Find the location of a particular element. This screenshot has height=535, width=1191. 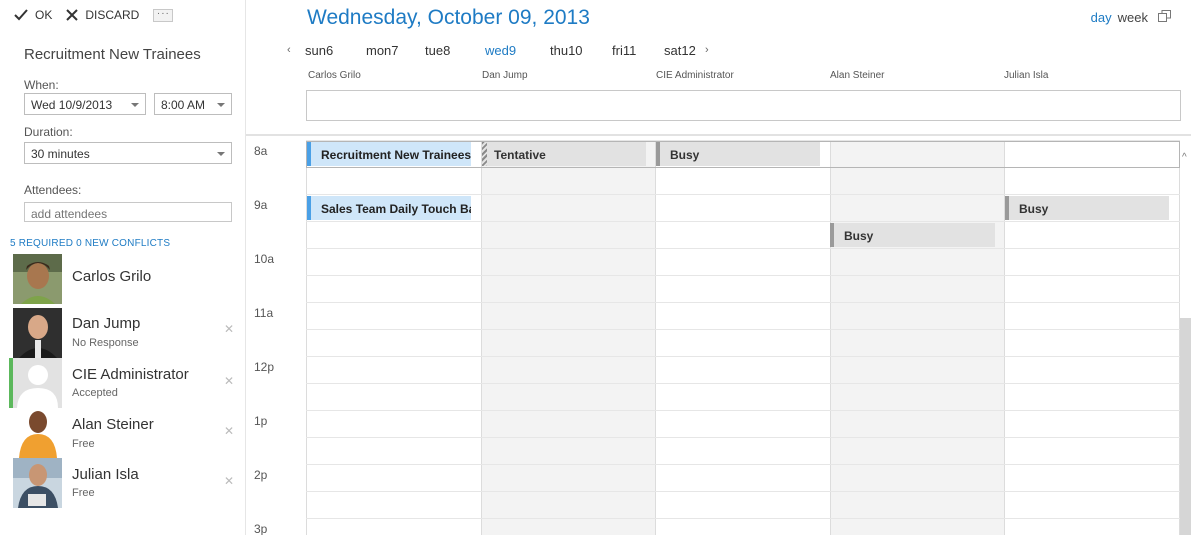

column-header-dan-jump: Dan Jump is located at coordinates (505, 75).